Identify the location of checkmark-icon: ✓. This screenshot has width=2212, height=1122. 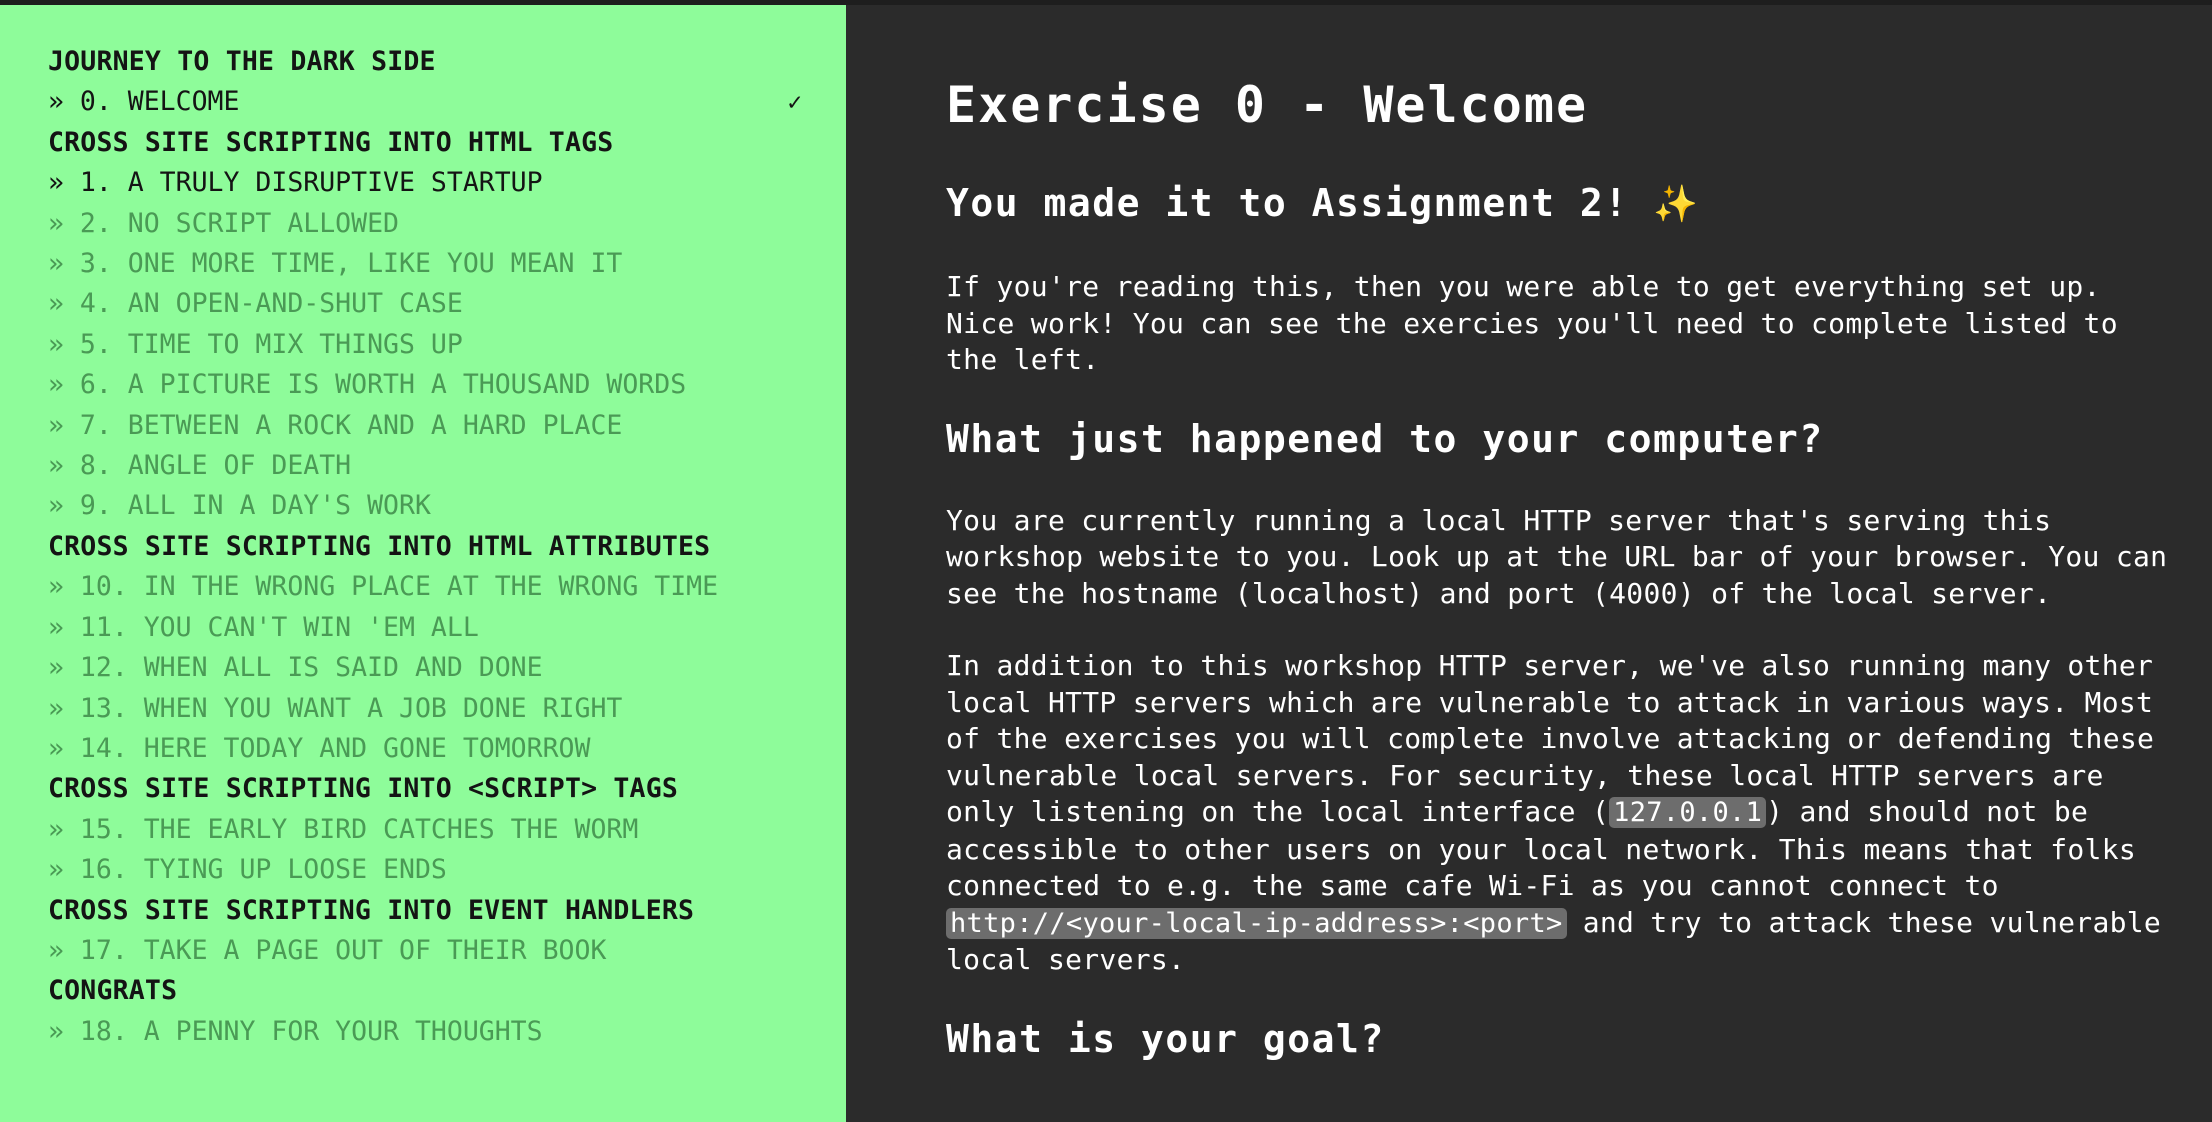
(794, 102).